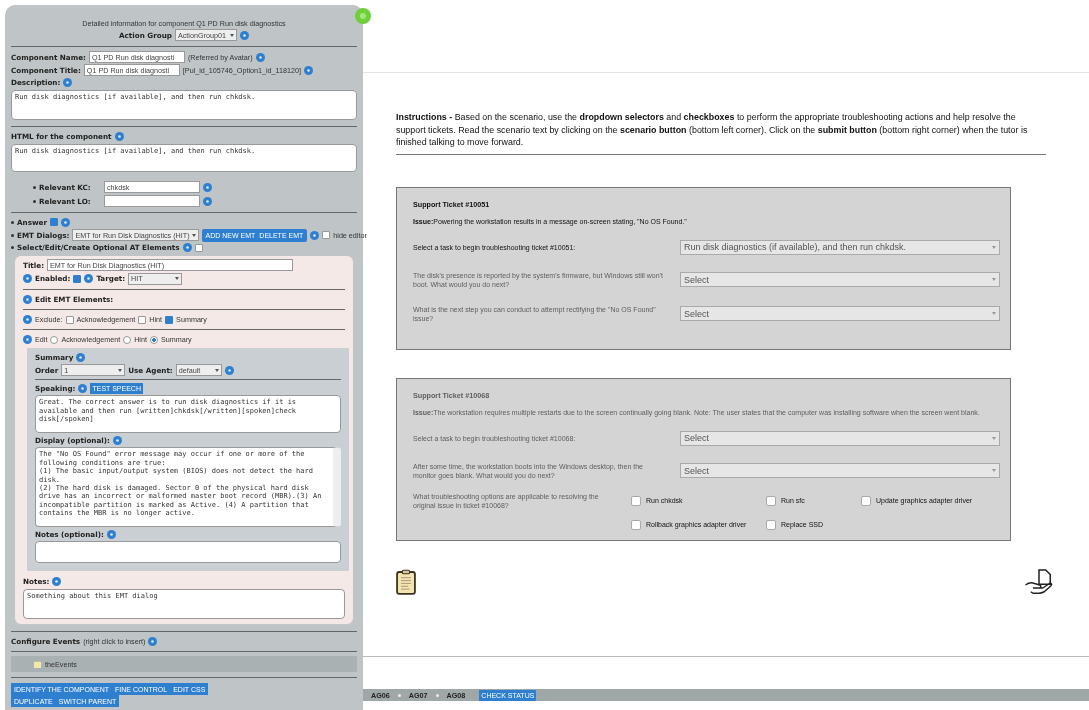 Image resolution: width=1089 pixels, height=710 pixels. Describe the element at coordinates (712, 130) in the screenshot. I see `instructions-text: Instructions - Based on the scenario, use the dropdown selectors and checkboxes to perform the appropriate troubleshooting actions and help resolve the support tickets. Read the scenario text by clicking on the scenario button (bottom left corner). Click on the submit button (bottom right corner) when the tutor is finished talking to move forward.` at that location.